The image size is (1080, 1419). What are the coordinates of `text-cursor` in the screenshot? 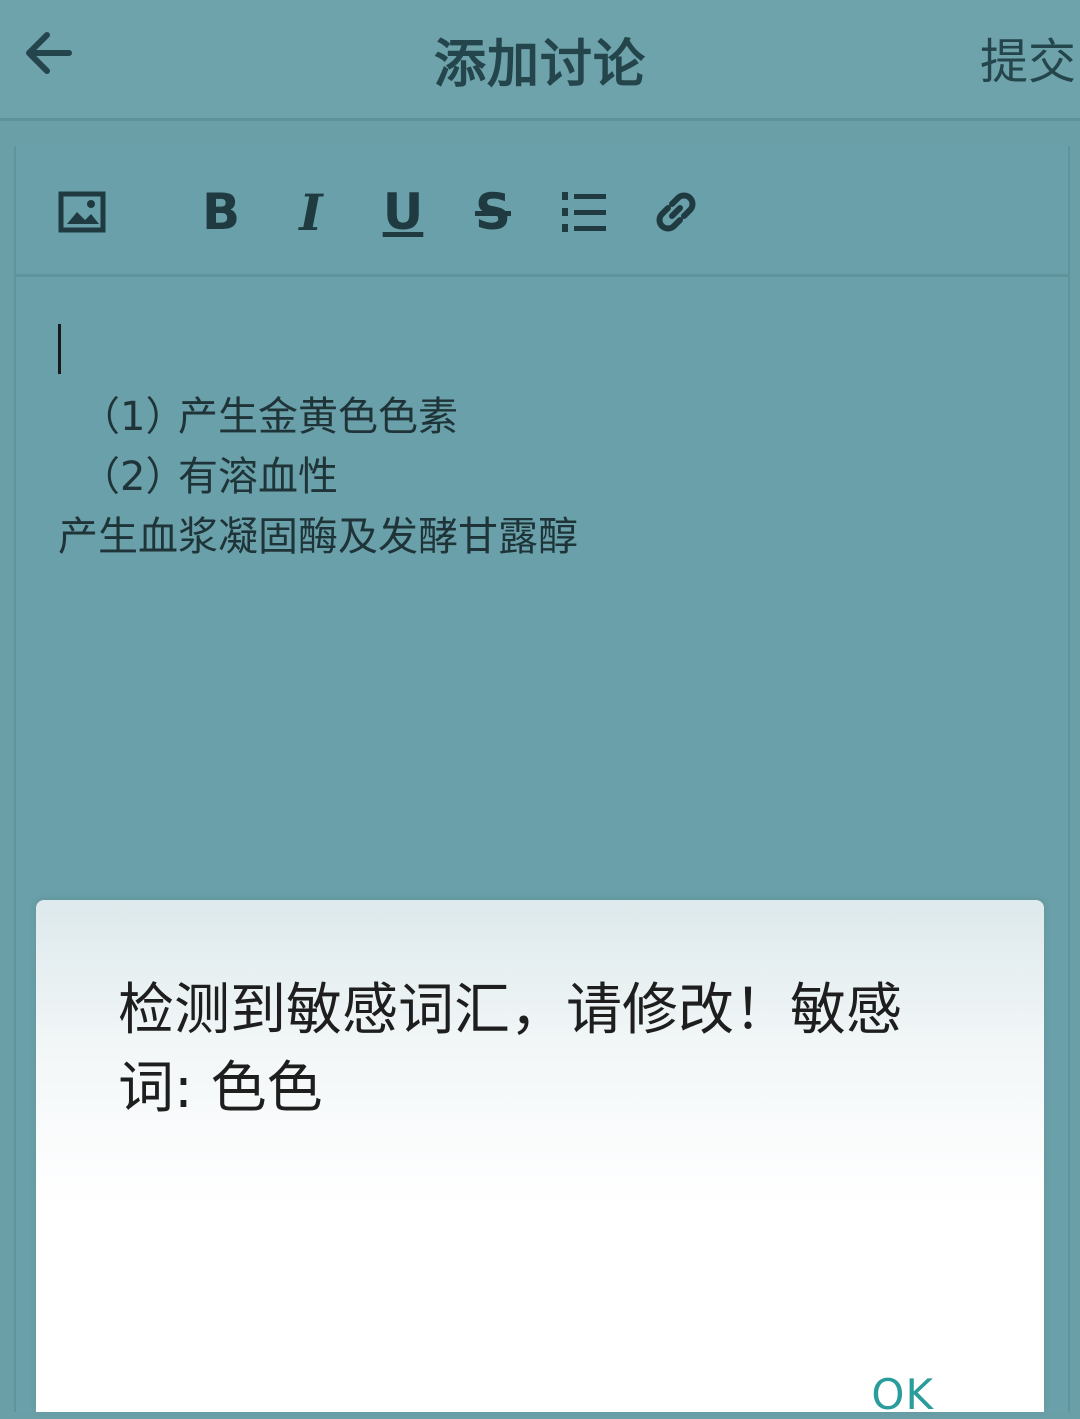 It's located at (59, 349).